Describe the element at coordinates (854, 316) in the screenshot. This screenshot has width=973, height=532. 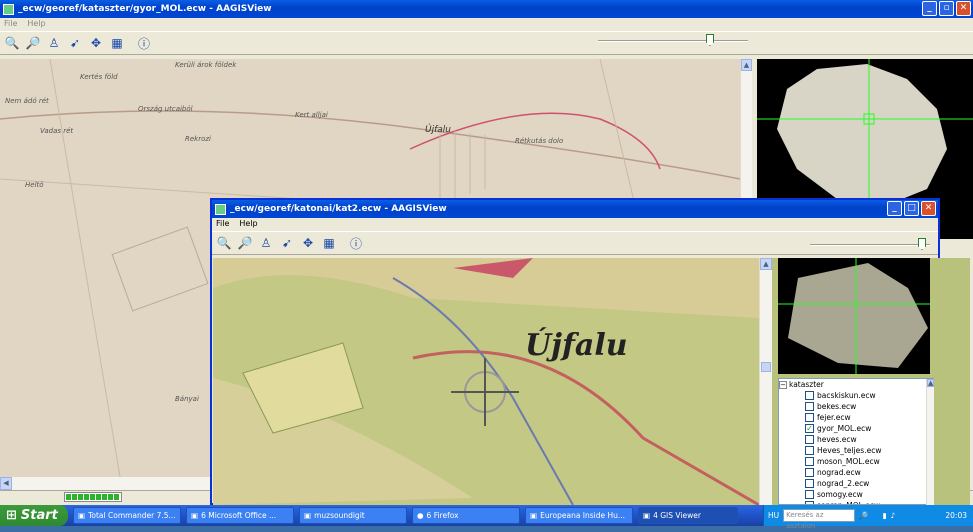
I see `overview-map` at that location.